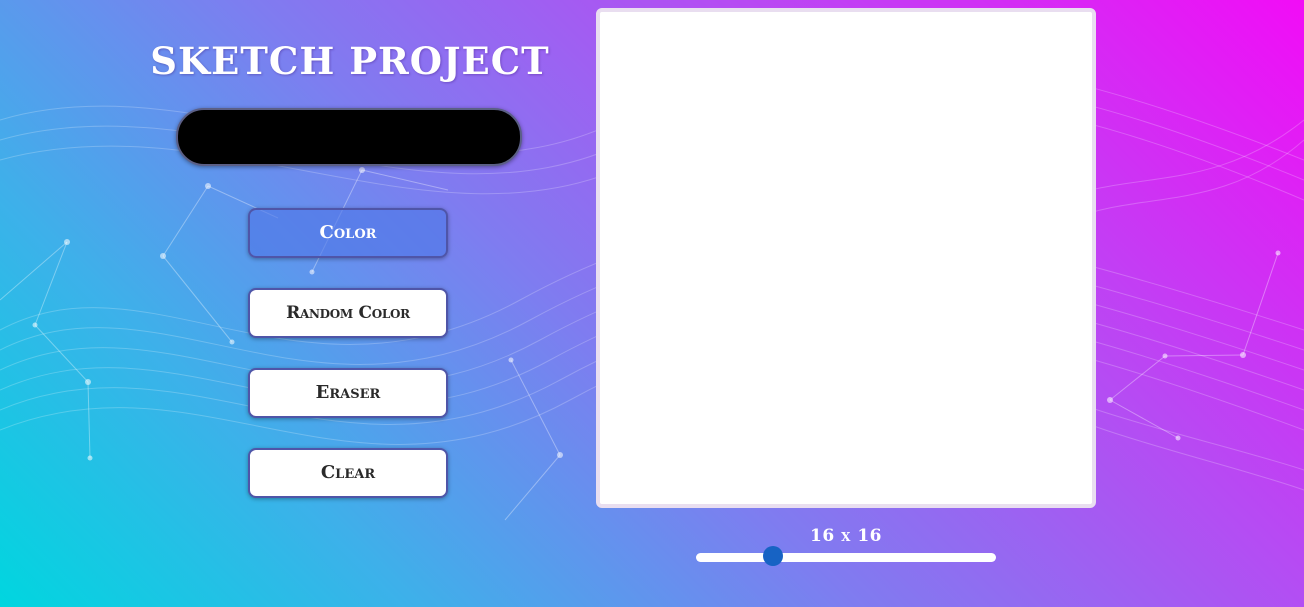  What do you see at coordinates (348, 313) in the screenshot?
I see `random-color-button: Random Color` at bounding box center [348, 313].